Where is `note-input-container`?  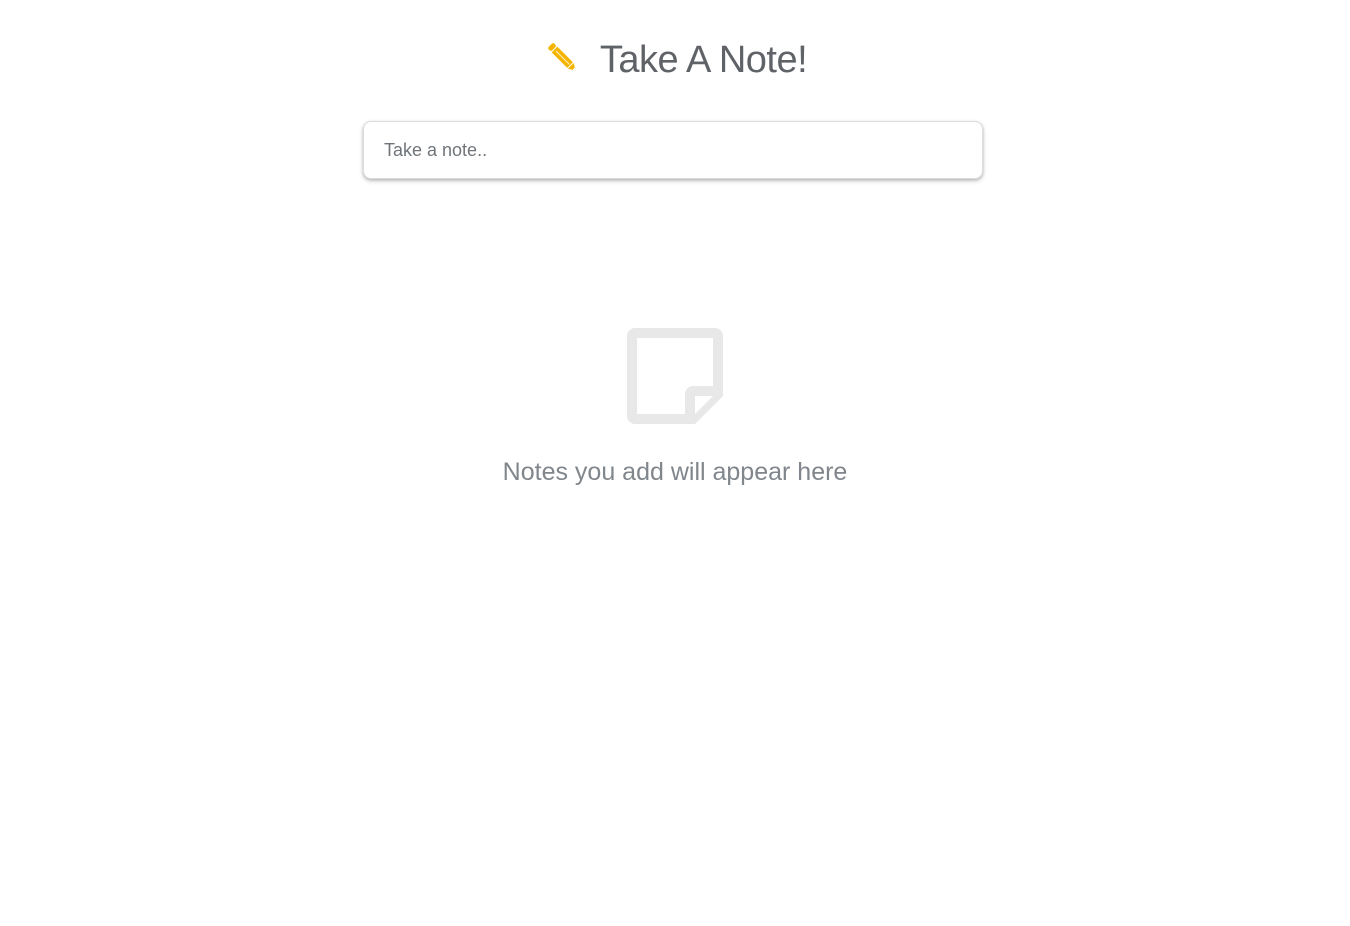
note-input-container is located at coordinates (673, 150).